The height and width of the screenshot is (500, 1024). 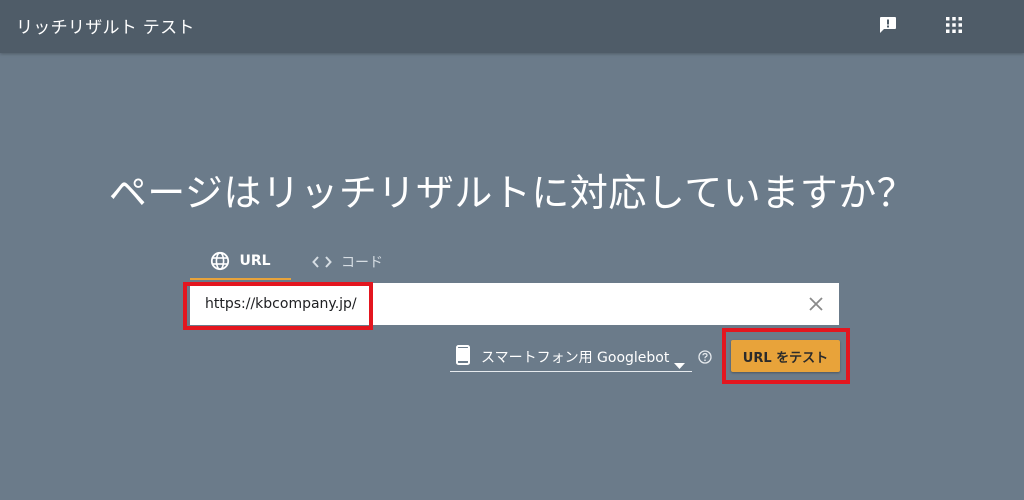 What do you see at coordinates (512, 193) in the screenshot?
I see `page-headline: ページはリッチリザルトに対応していますか？` at bounding box center [512, 193].